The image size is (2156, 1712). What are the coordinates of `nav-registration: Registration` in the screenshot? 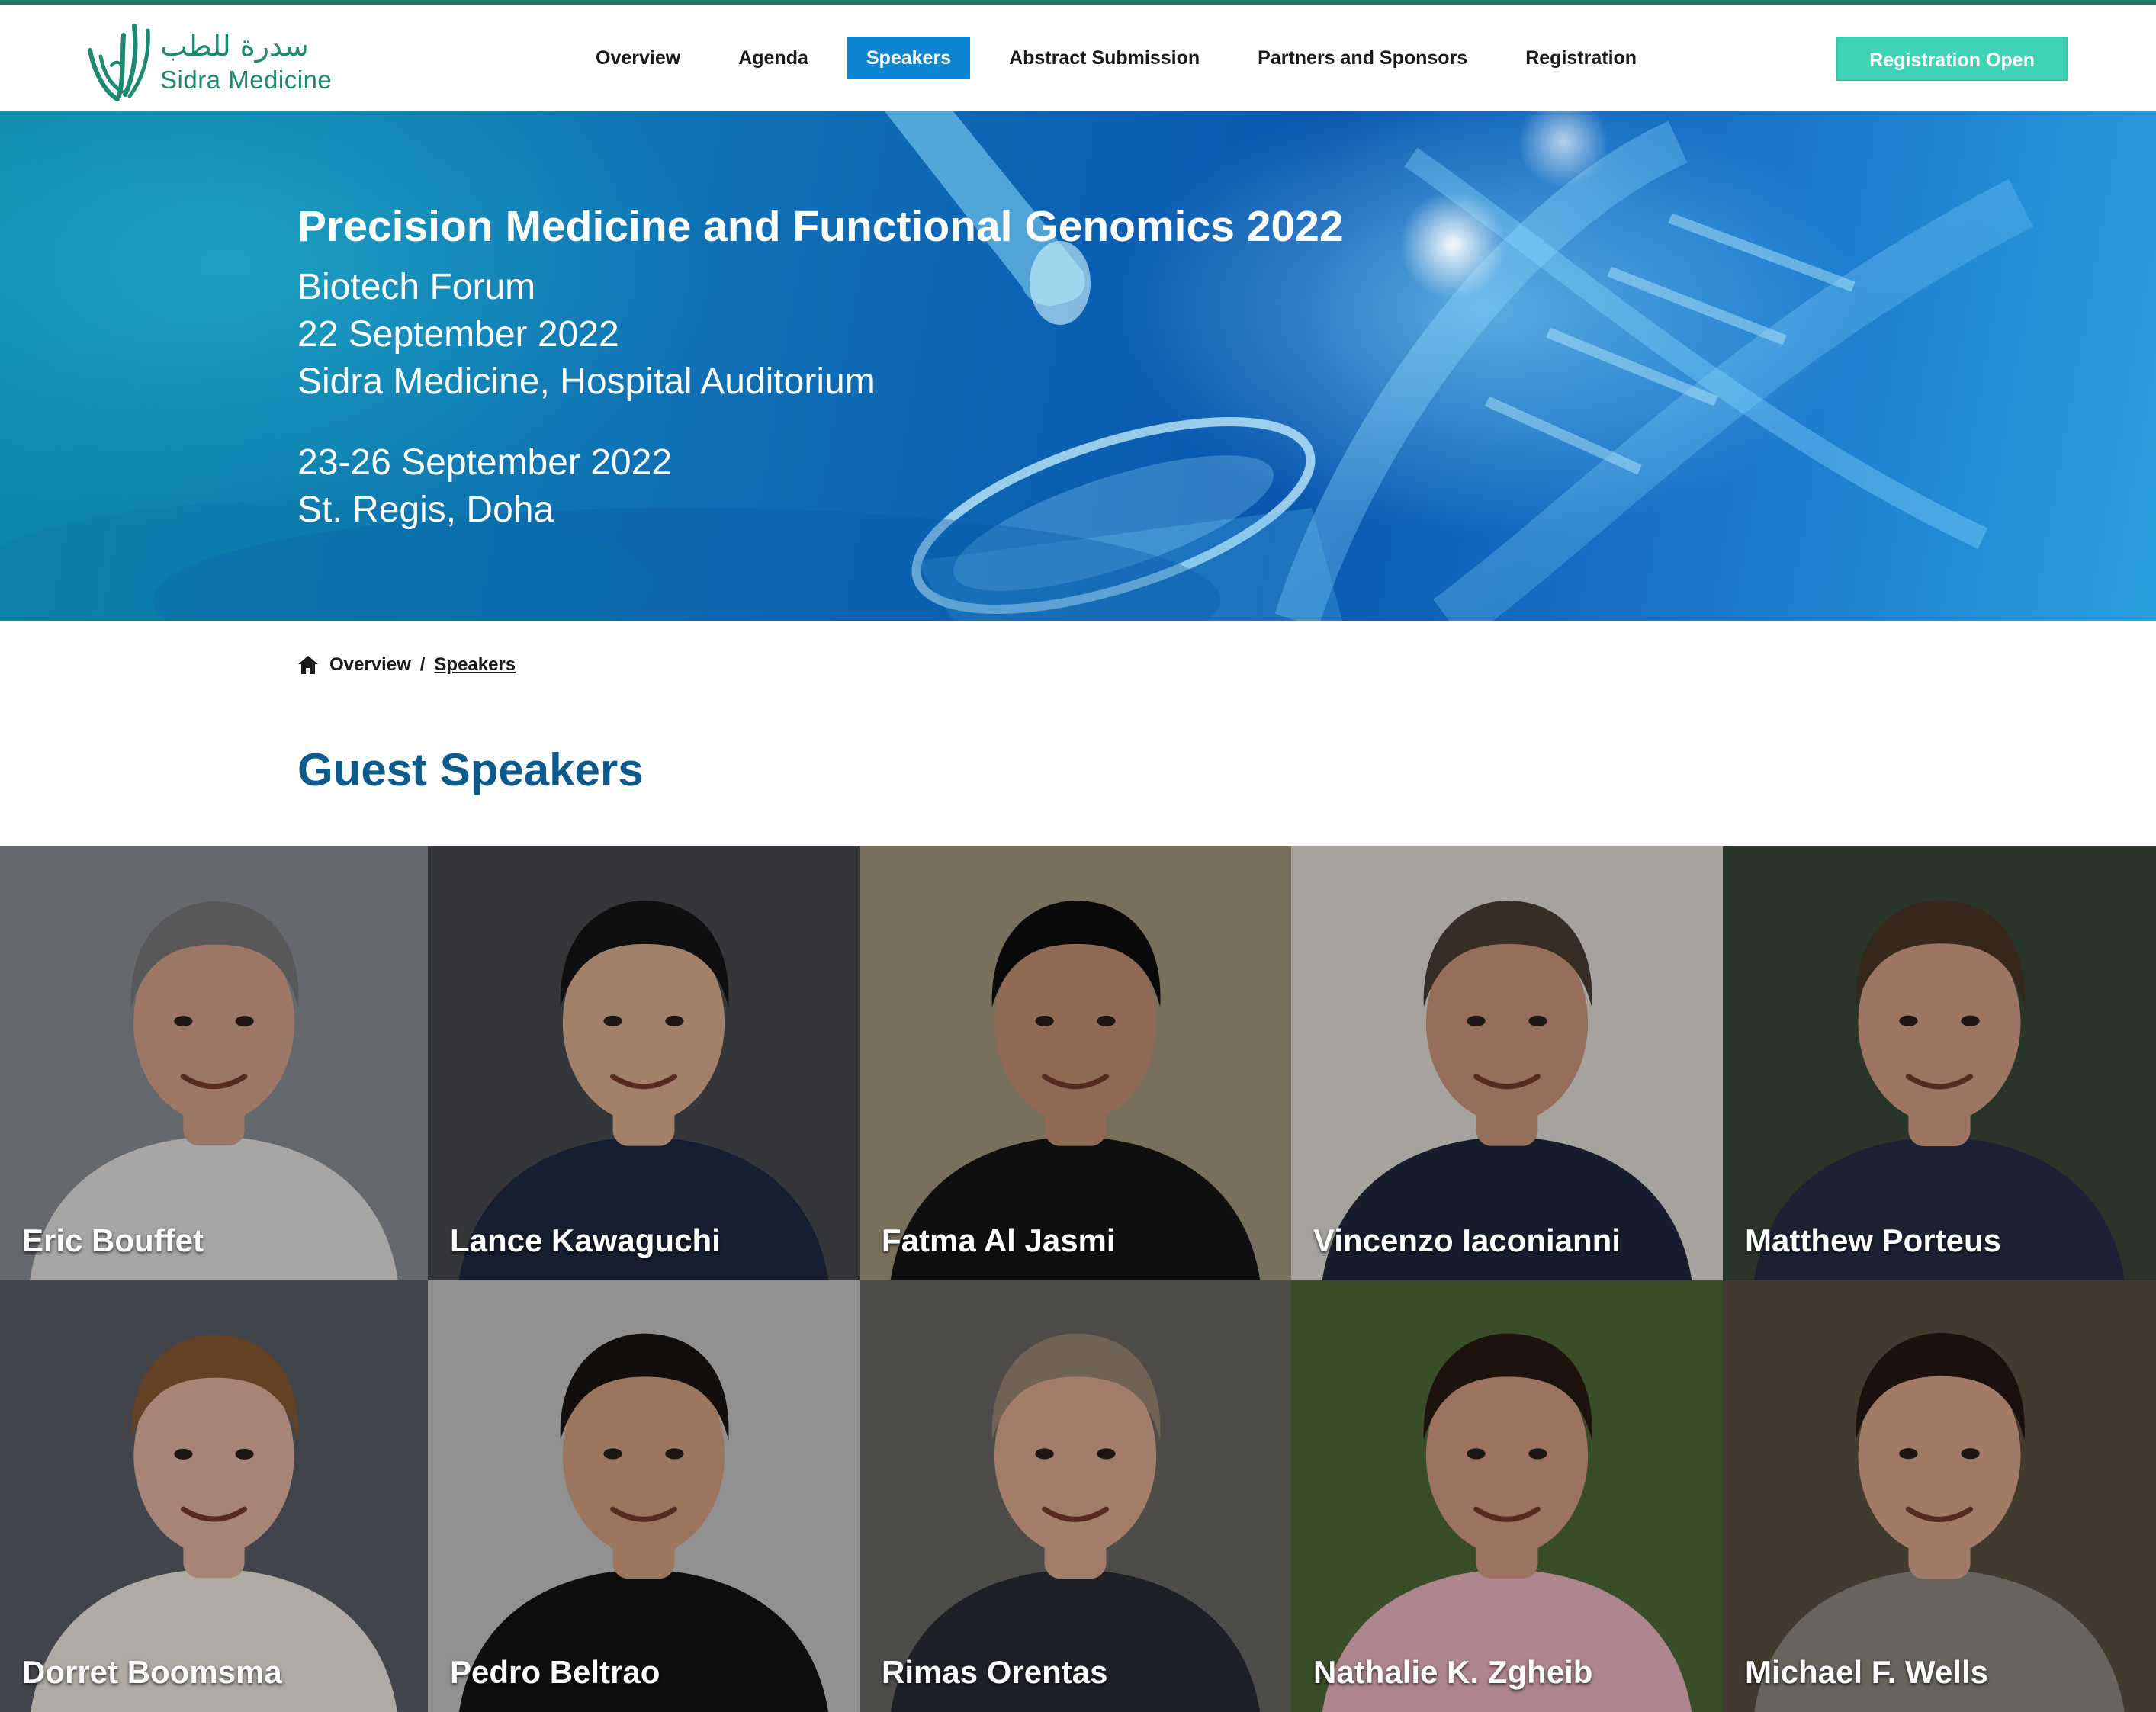 It's located at (1581, 58).